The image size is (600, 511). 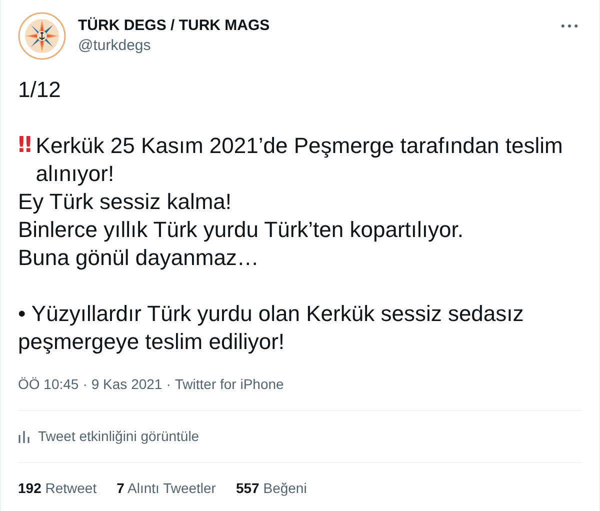 I want to click on tweet-text: • Yüzyıllardır Türk yurdu olan Kerkük sessiz sedasız peşmergeye teslim ediliyor!, so click(x=271, y=328).